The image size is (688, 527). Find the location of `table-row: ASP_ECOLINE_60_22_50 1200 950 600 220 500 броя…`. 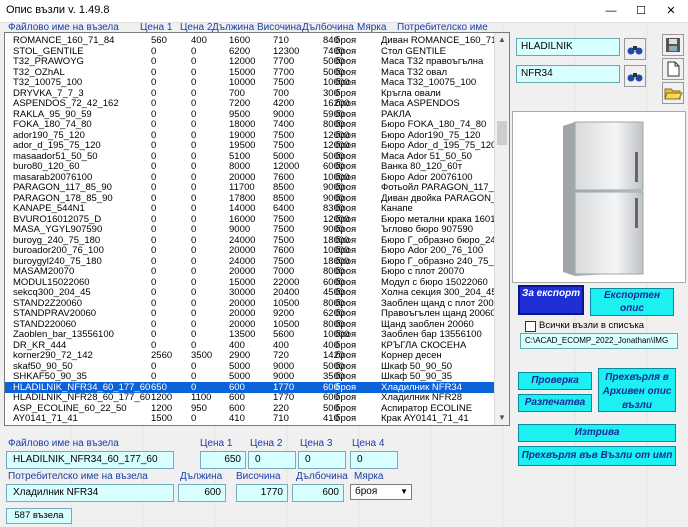

table-row: ASP_ECOLINE_60_22_50 1200 950 600 220 500 броя… is located at coordinates (250, 408).